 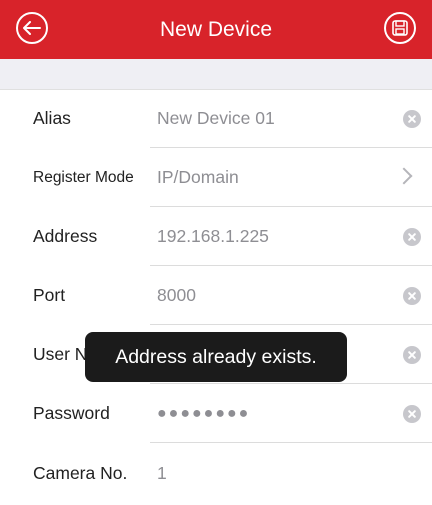 I want to click on divider, so click(x=291, y=442).